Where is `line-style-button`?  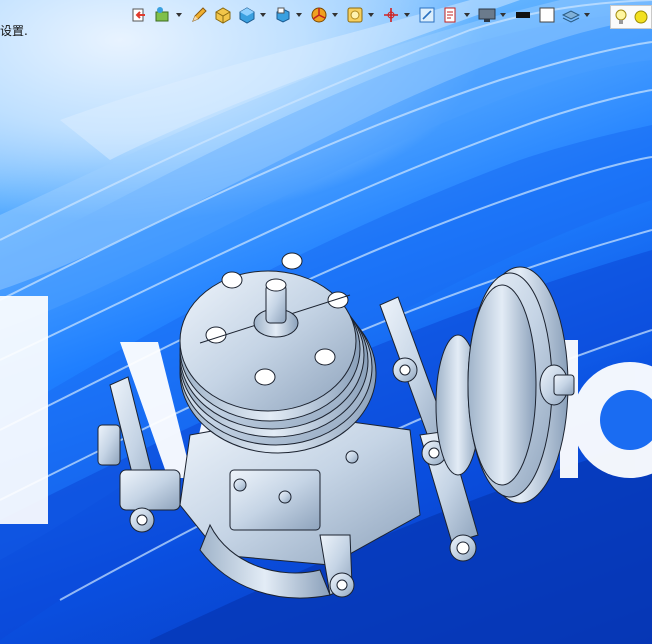 line-style-button is located at coordinates (523, 15).